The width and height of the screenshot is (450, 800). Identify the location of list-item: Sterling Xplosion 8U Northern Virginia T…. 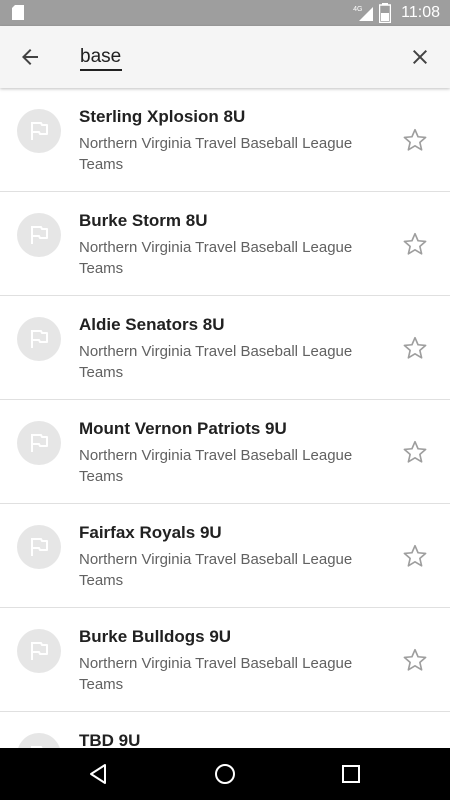
(225, 140).